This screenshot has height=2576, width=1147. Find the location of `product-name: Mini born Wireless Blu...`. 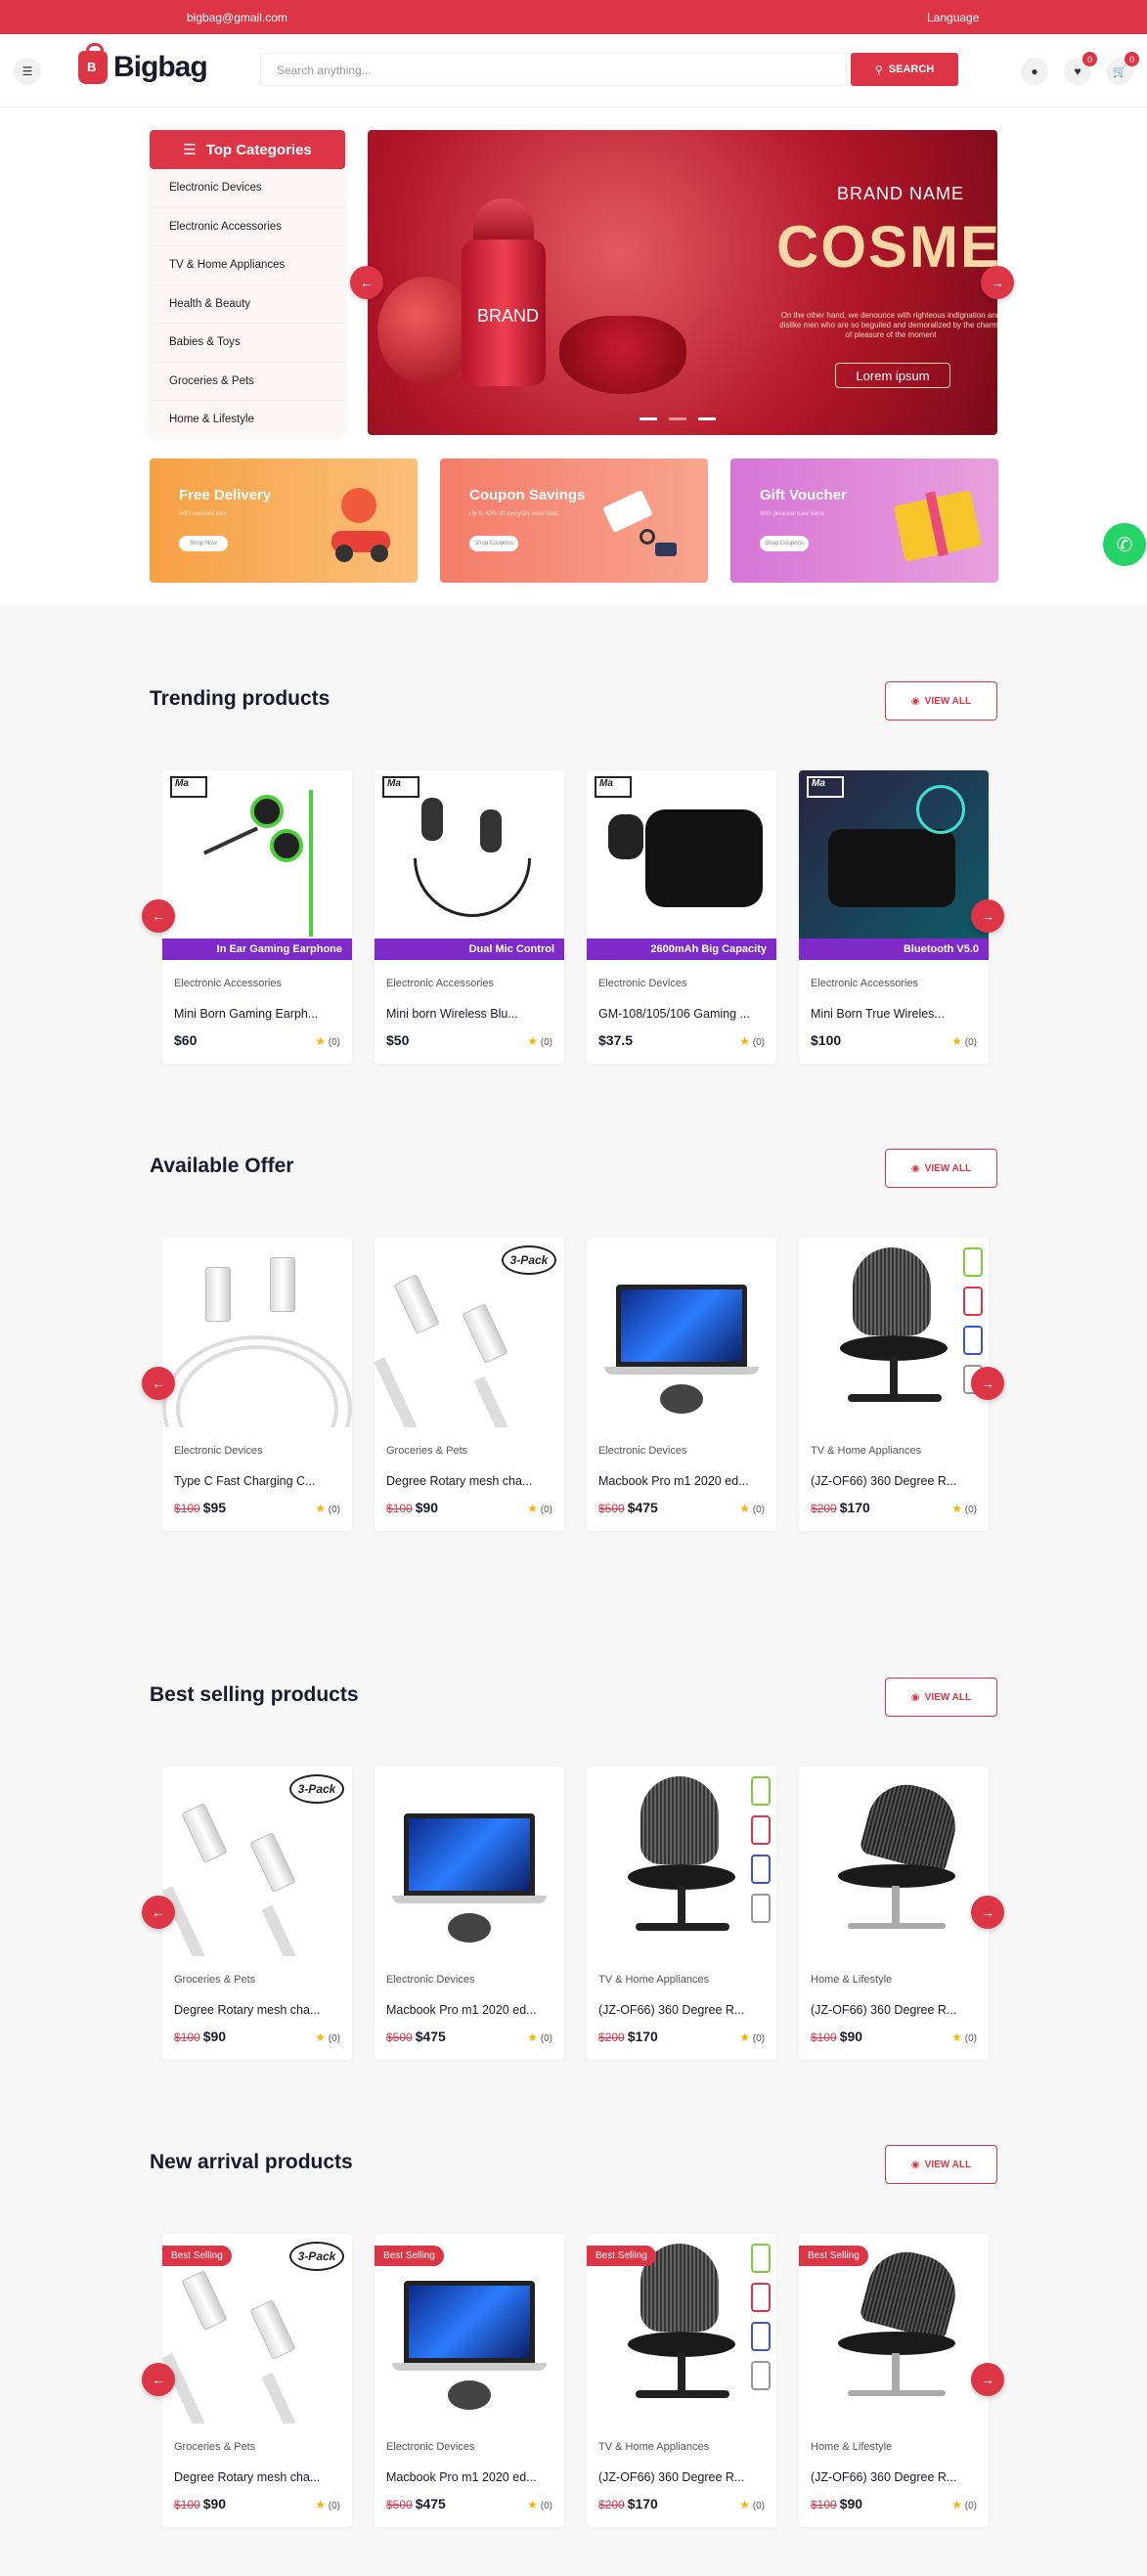

product-name: Mini born Wireless Blu... is located at coordinates (471, 1014).